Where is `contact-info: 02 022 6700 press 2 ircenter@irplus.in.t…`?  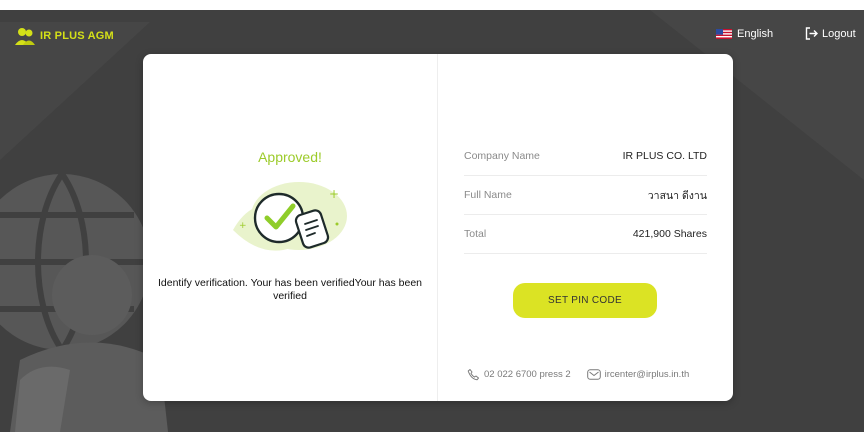 contact-info: 02 022 6700 press 2 ircenter@irplus.in.t… is located at coordinates (578, 374).